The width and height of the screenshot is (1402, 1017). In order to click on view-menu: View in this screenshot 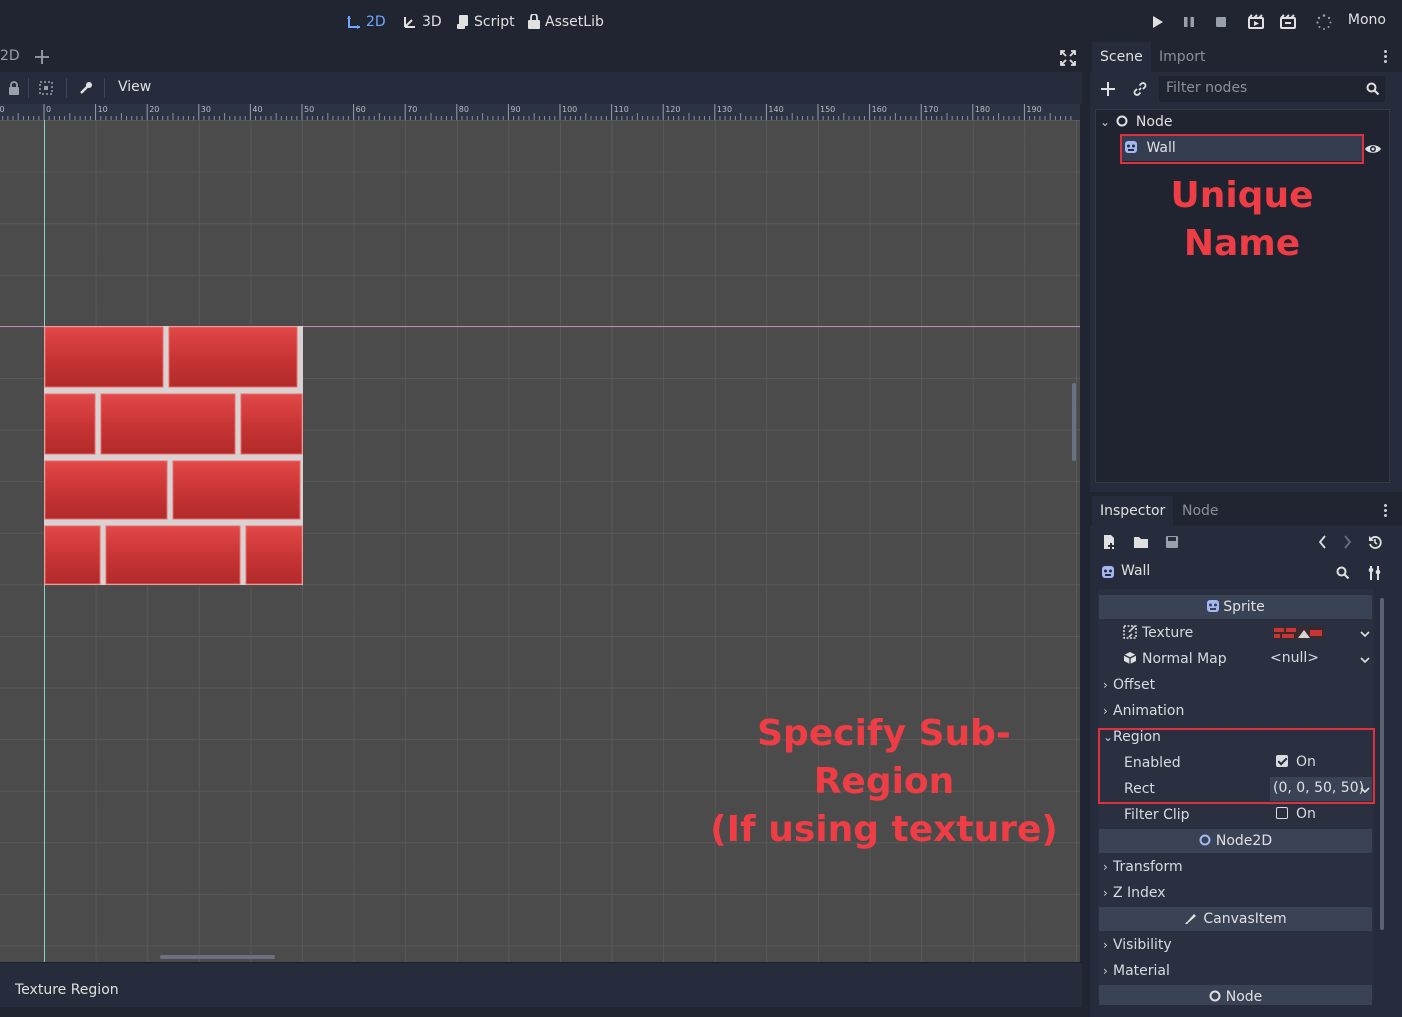, I will do `click(134, 87)`.